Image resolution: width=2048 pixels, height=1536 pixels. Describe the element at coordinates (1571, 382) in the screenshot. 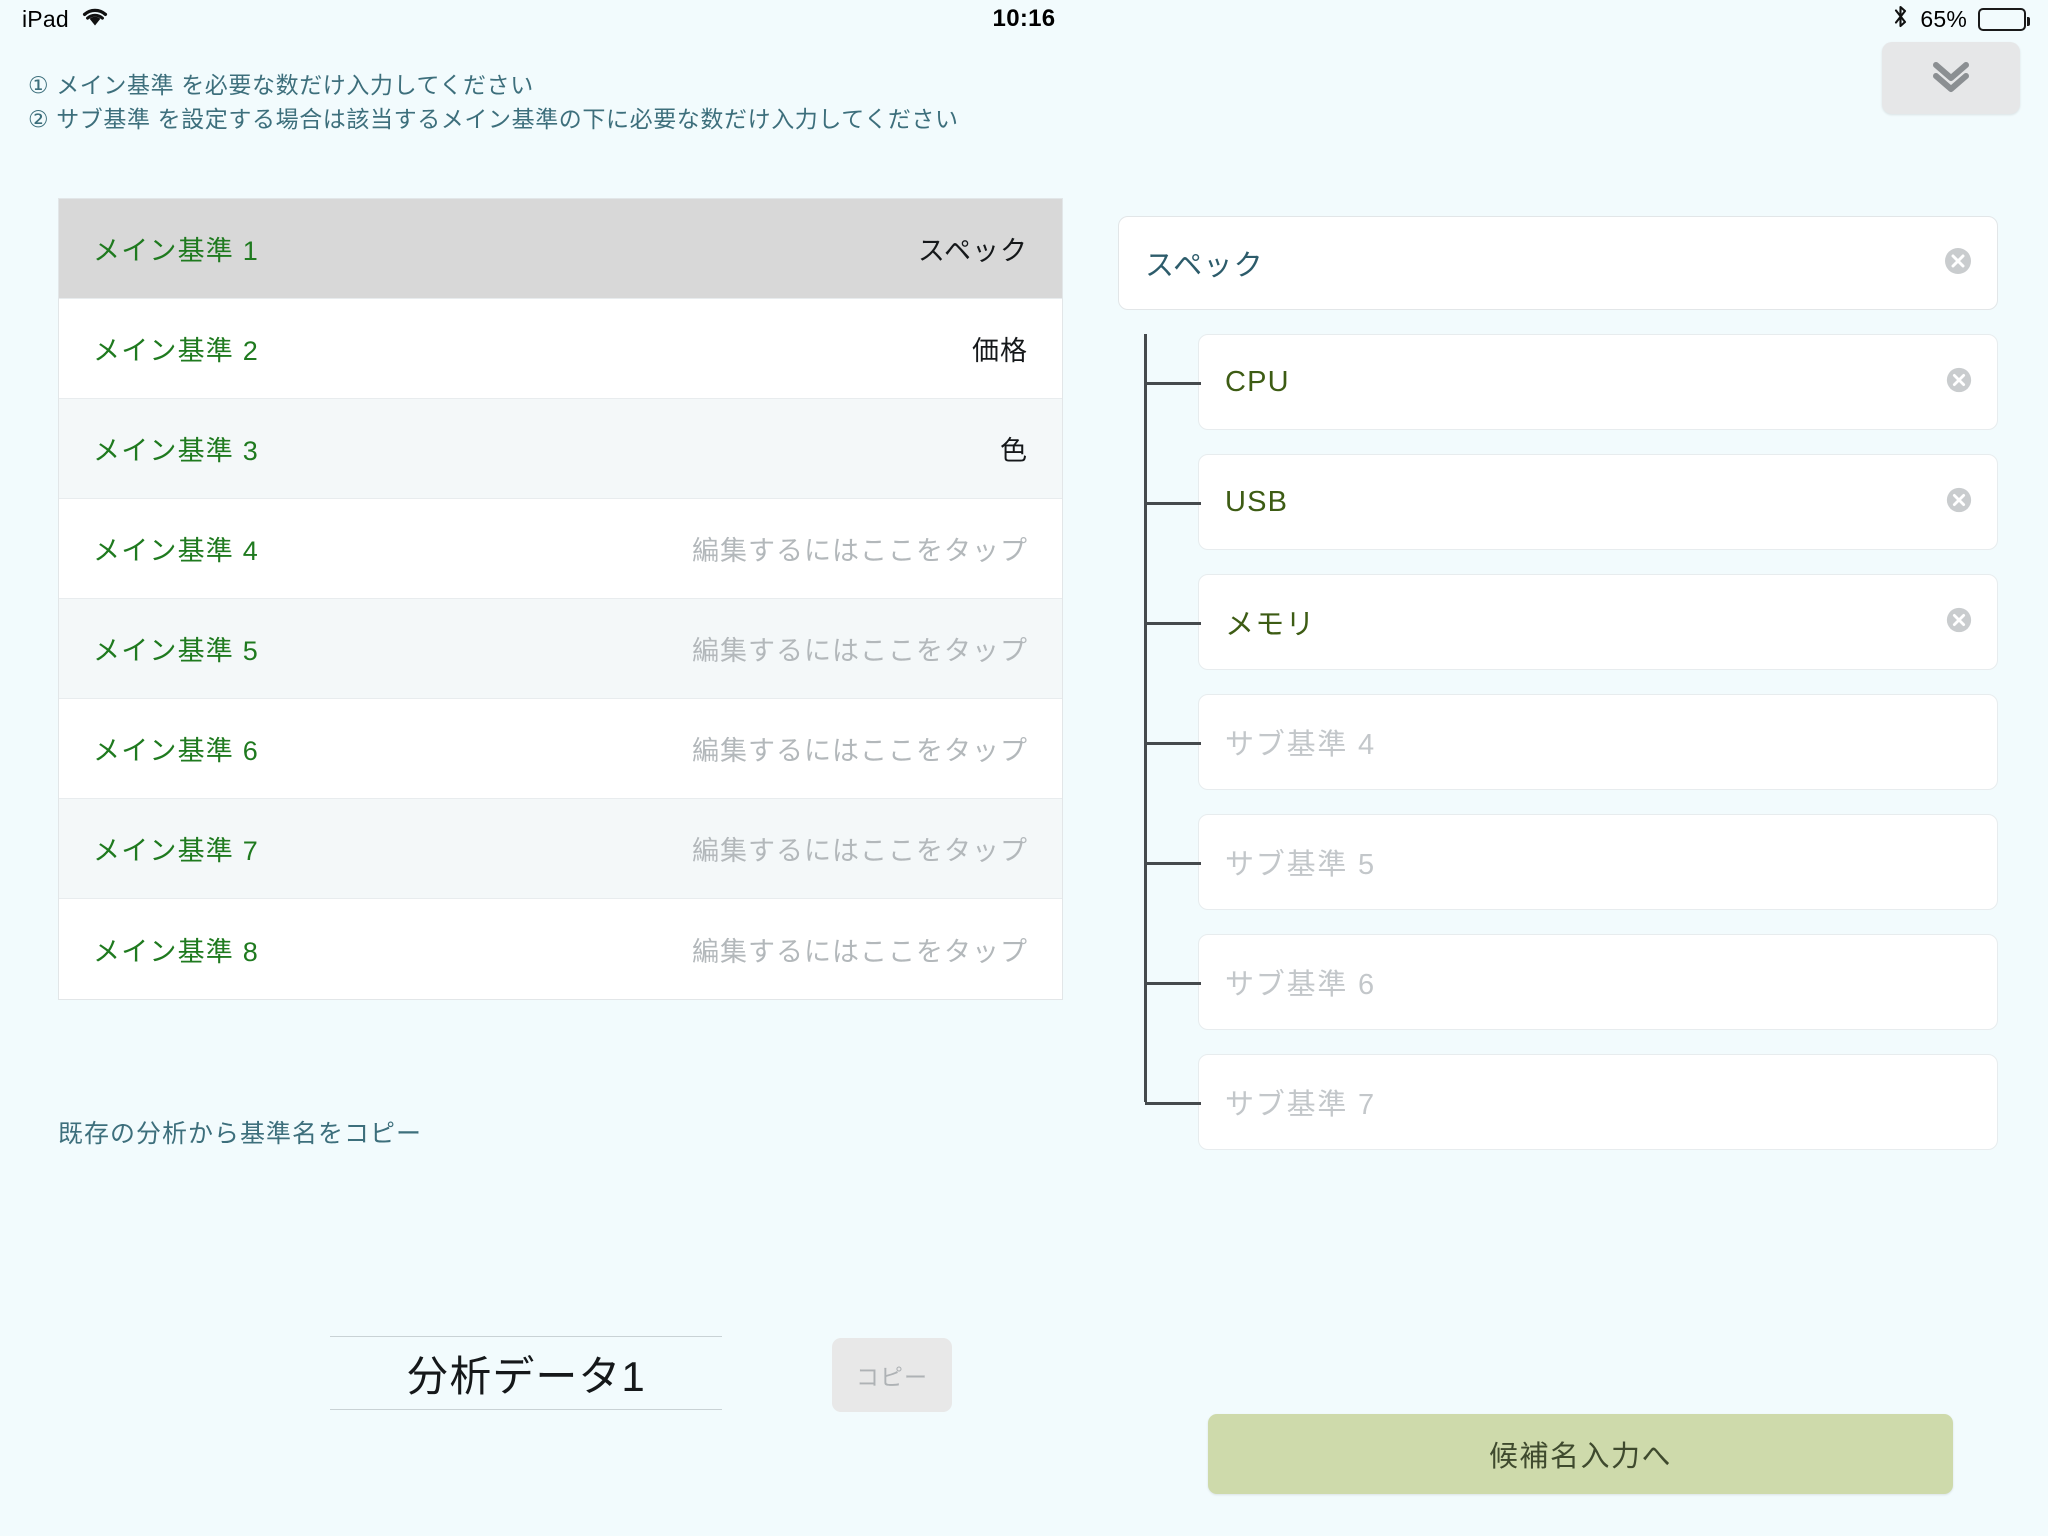

I see `sub-criteria-row: CPU` at that location.